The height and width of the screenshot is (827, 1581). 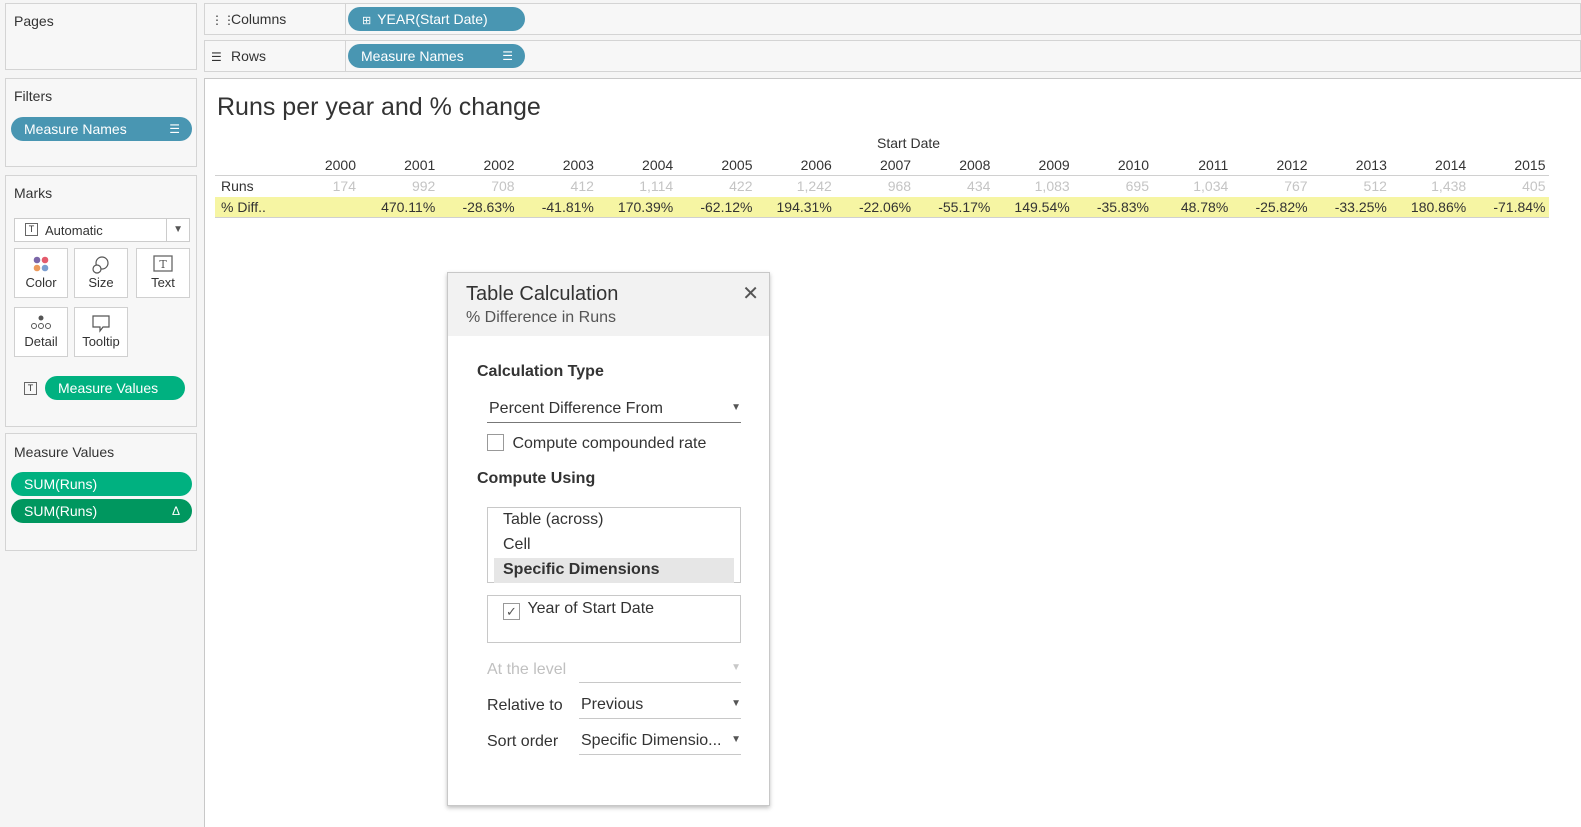 What do you see at coordinates (540, 371) in the screenshot?
I see `calculation-type-heading: Calculation Type` at bounding box center [540, 371].